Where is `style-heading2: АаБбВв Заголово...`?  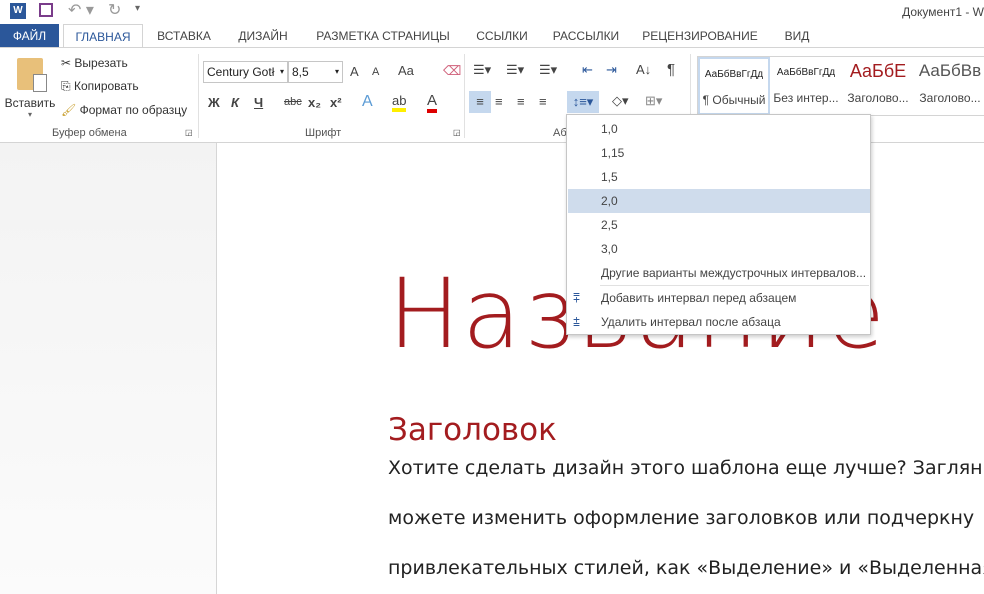 style-heading2: АаБбВв Заголово... is located at coordinates (949, 86).